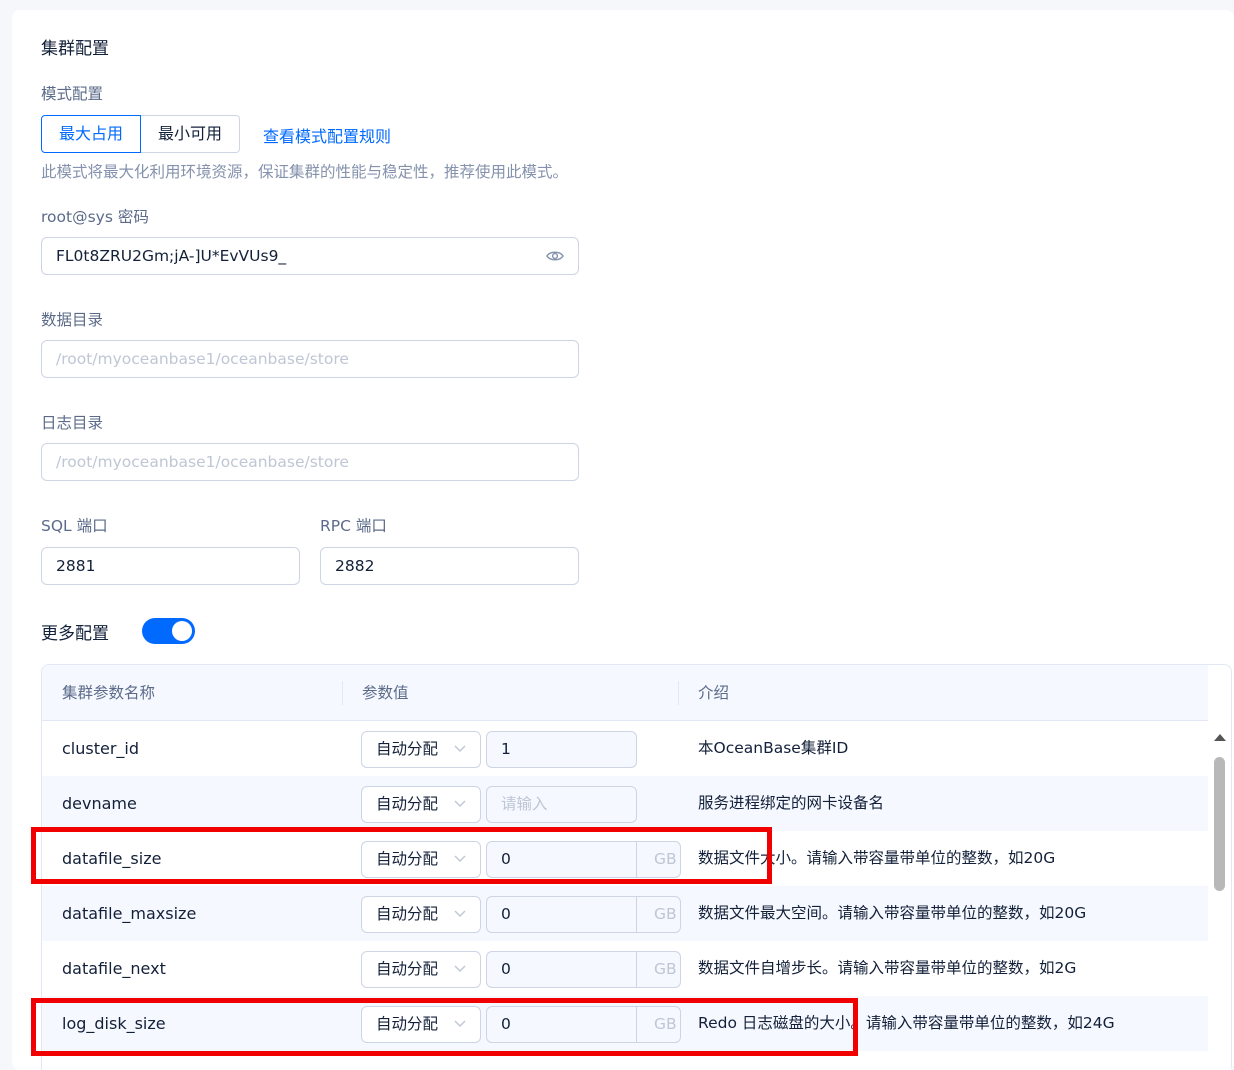  What do you see at coordinates (555, 256) in the screenshot?
I see `eye-icon` at bounding box center [555, 256].